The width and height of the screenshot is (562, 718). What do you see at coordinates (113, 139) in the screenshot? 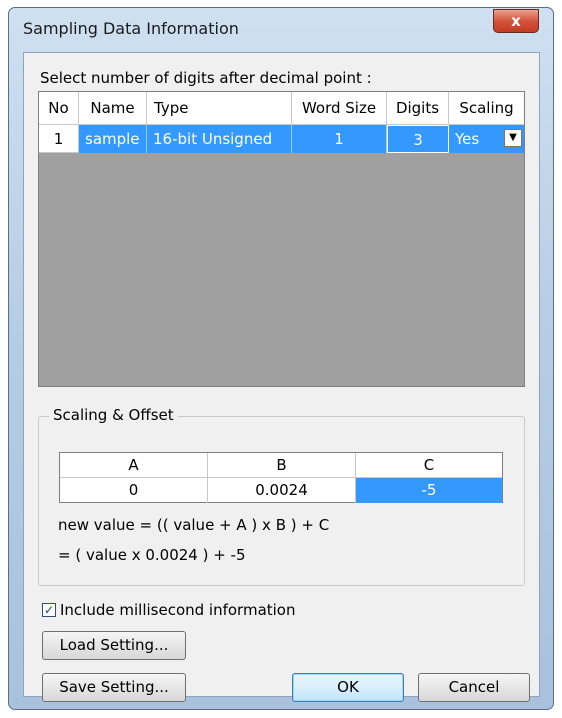
I see `cell-name: sample` at bounding box center [113, 139].